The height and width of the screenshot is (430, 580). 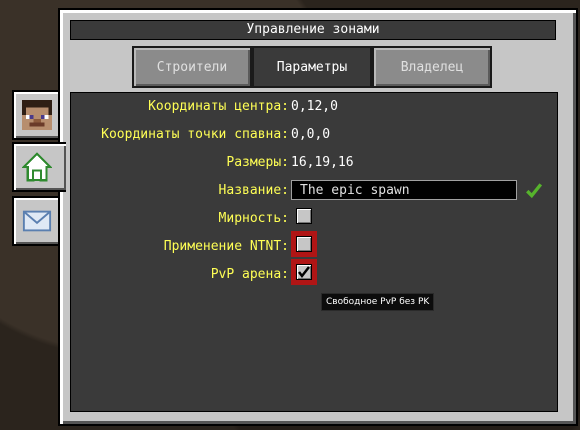 I want to click on spawn-row: Координаты точки спавна: 0,0,0, so click(x=314, y=135).